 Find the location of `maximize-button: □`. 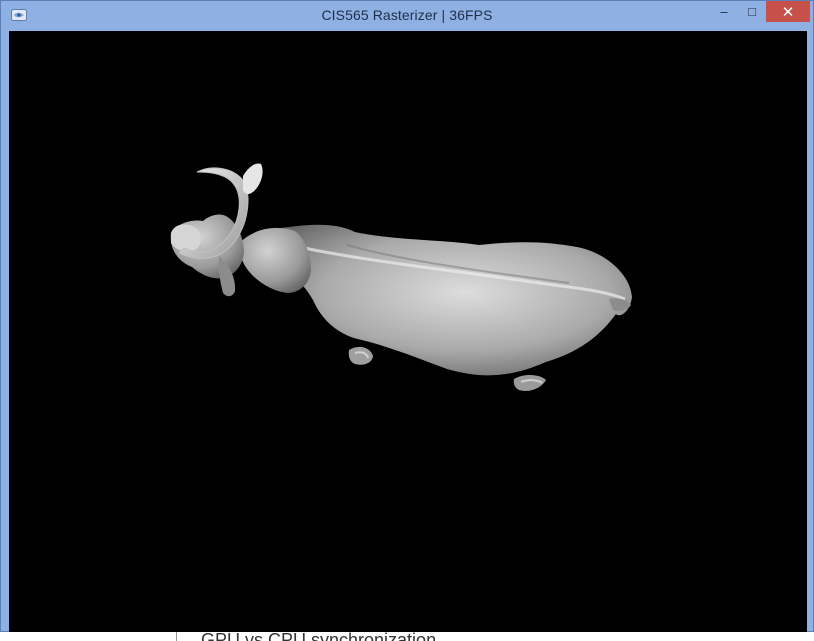

maximize-button: □ is located at coordinates (752, 11).